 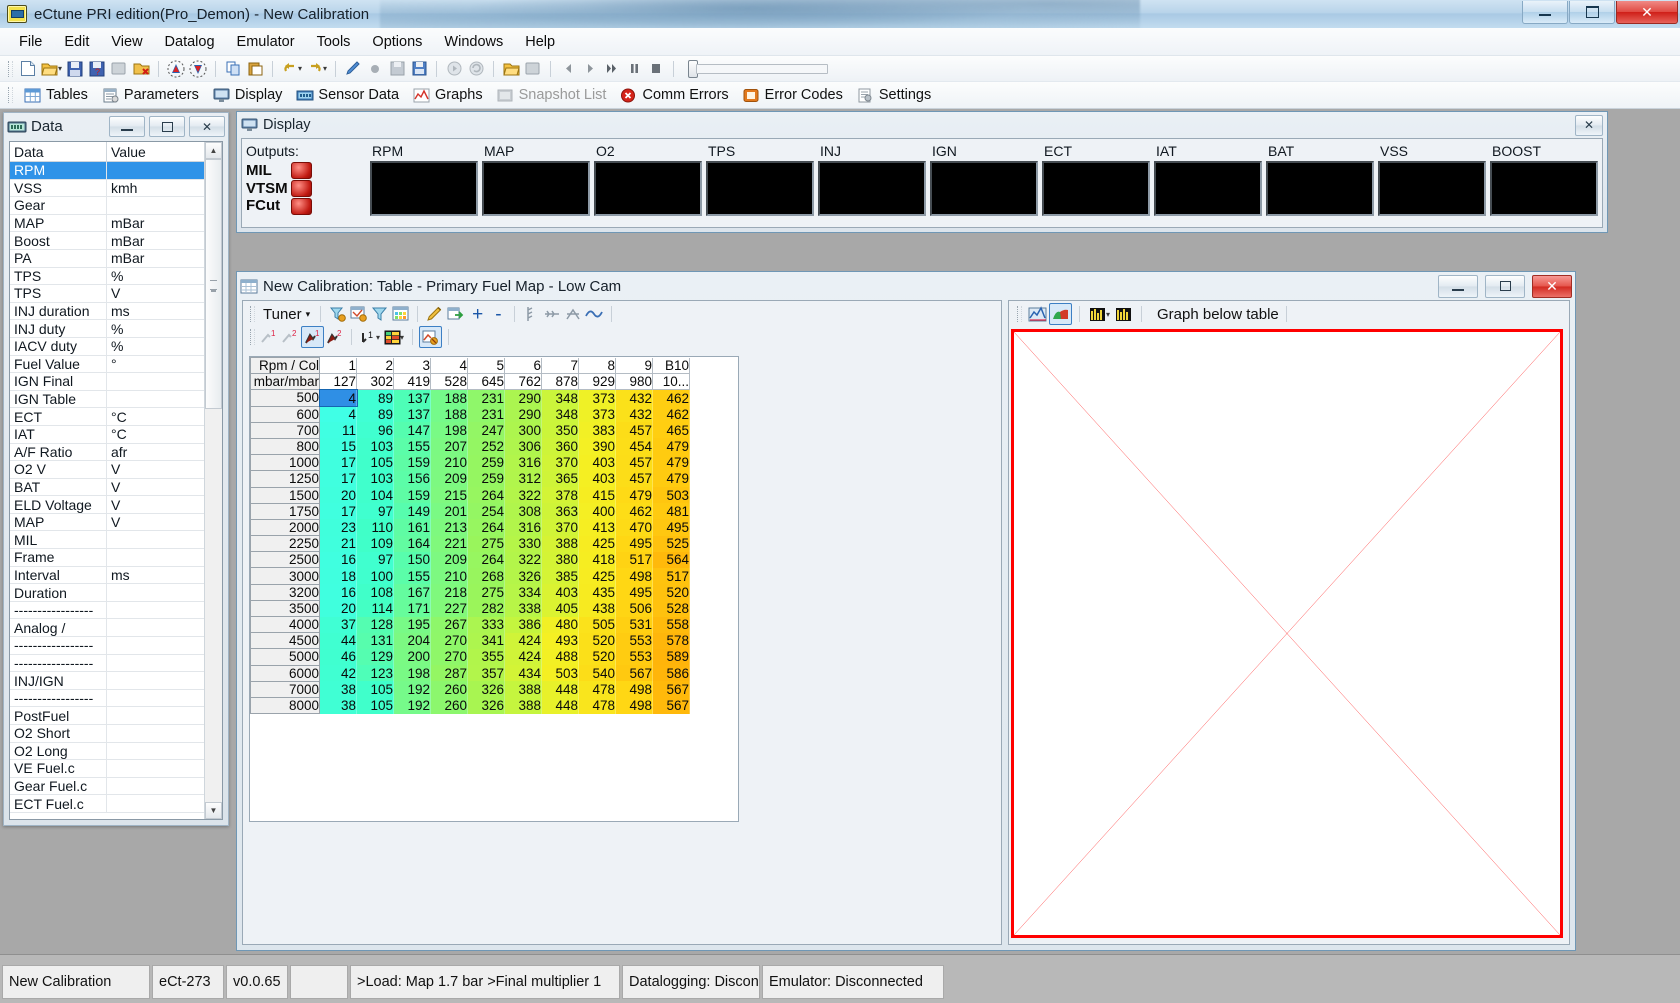 What do you see at coordinates (198, 69) in the screenshot?
I see `write-ecu-icon` at bounding box center [198, 69].